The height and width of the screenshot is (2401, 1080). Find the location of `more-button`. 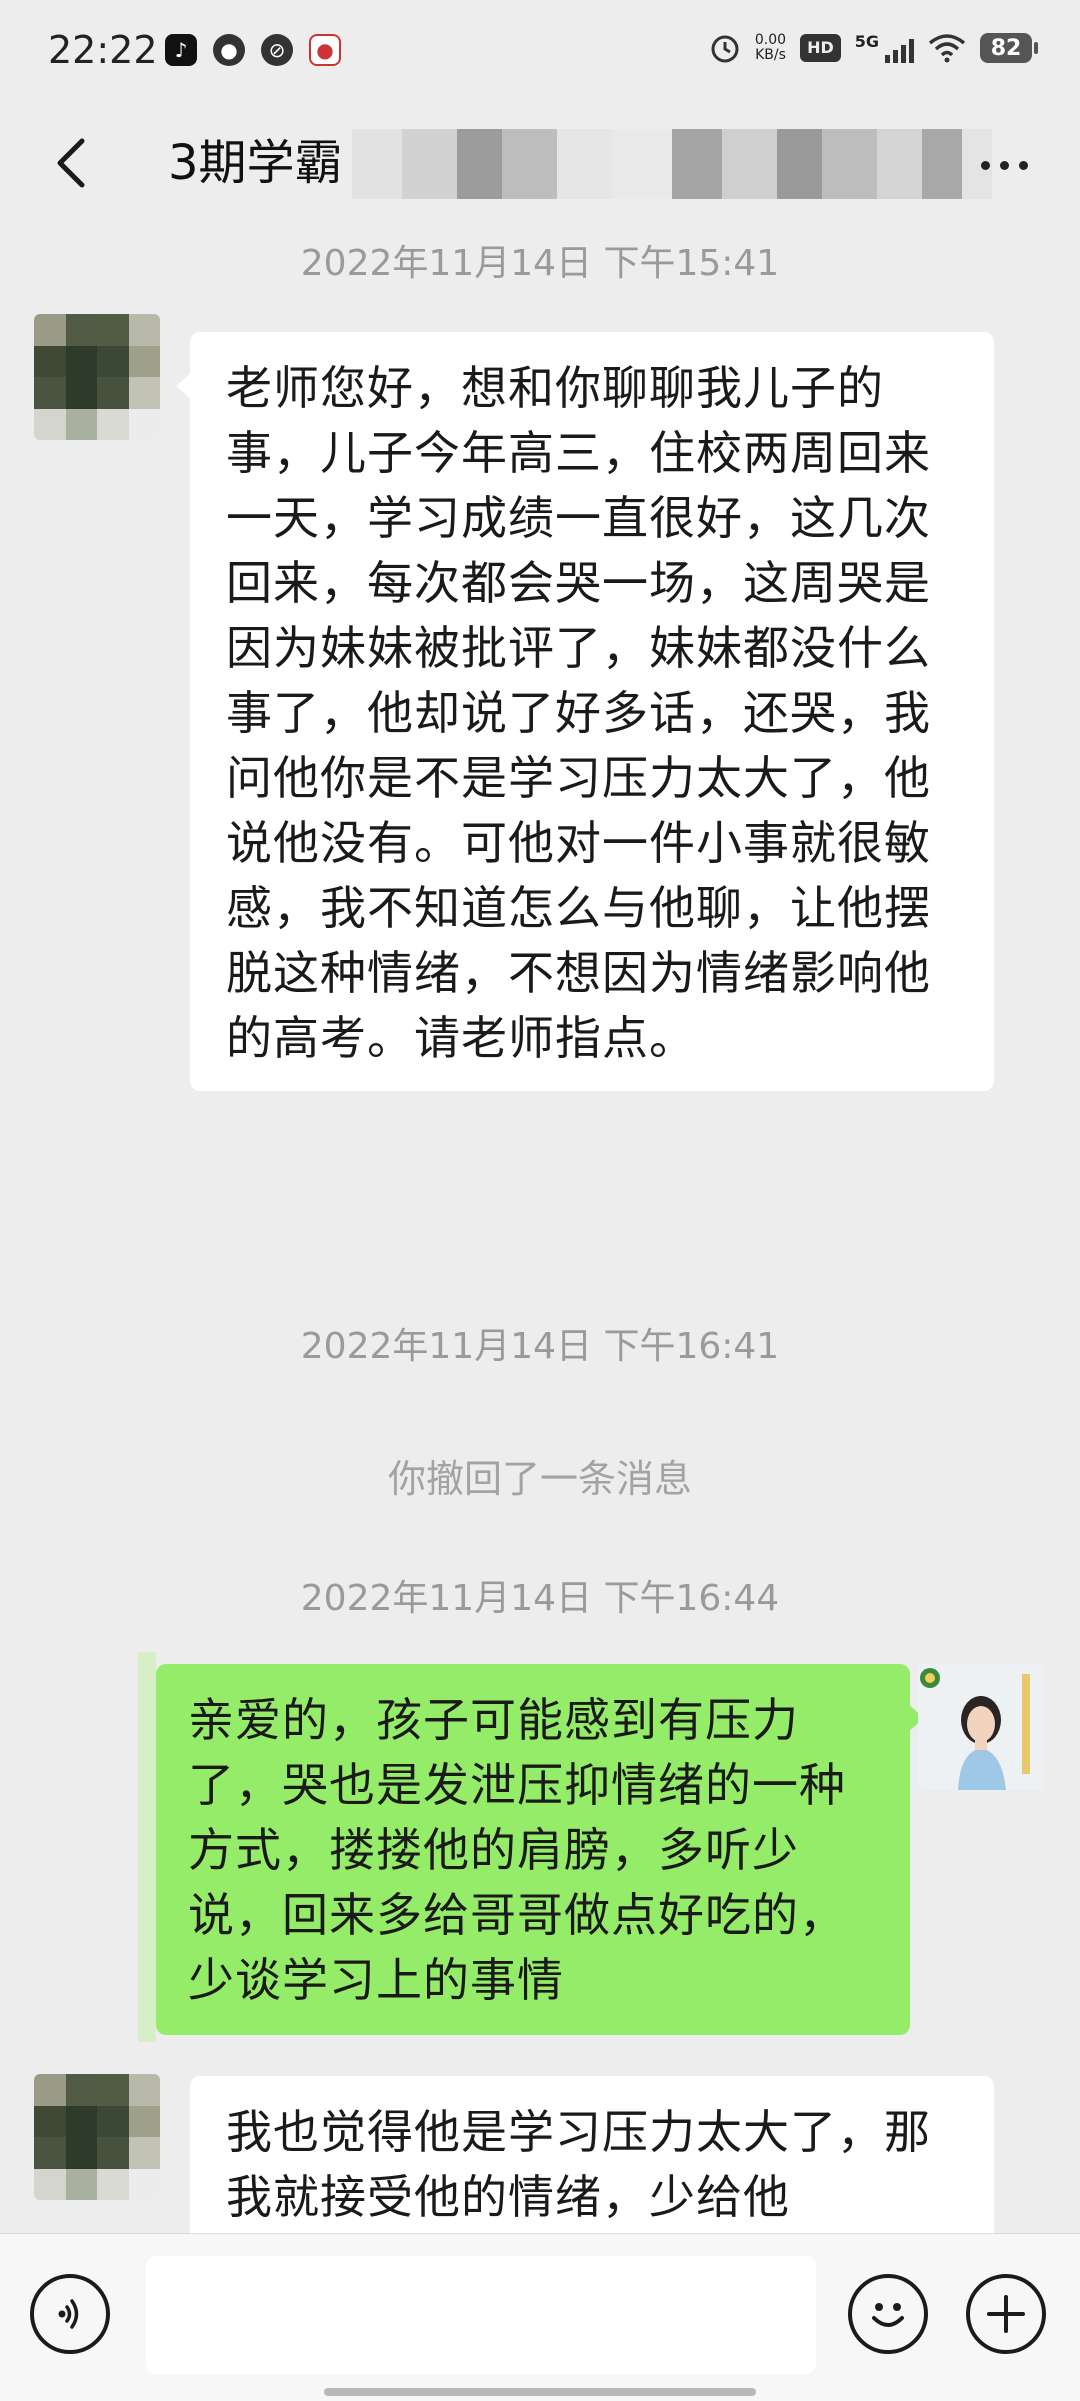

more-button is located at coordinates (1004, 165).